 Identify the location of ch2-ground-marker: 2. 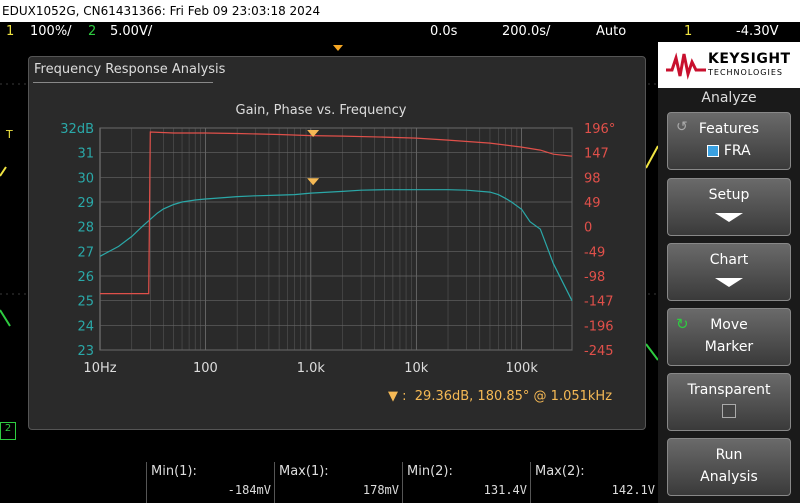
(8, 431).